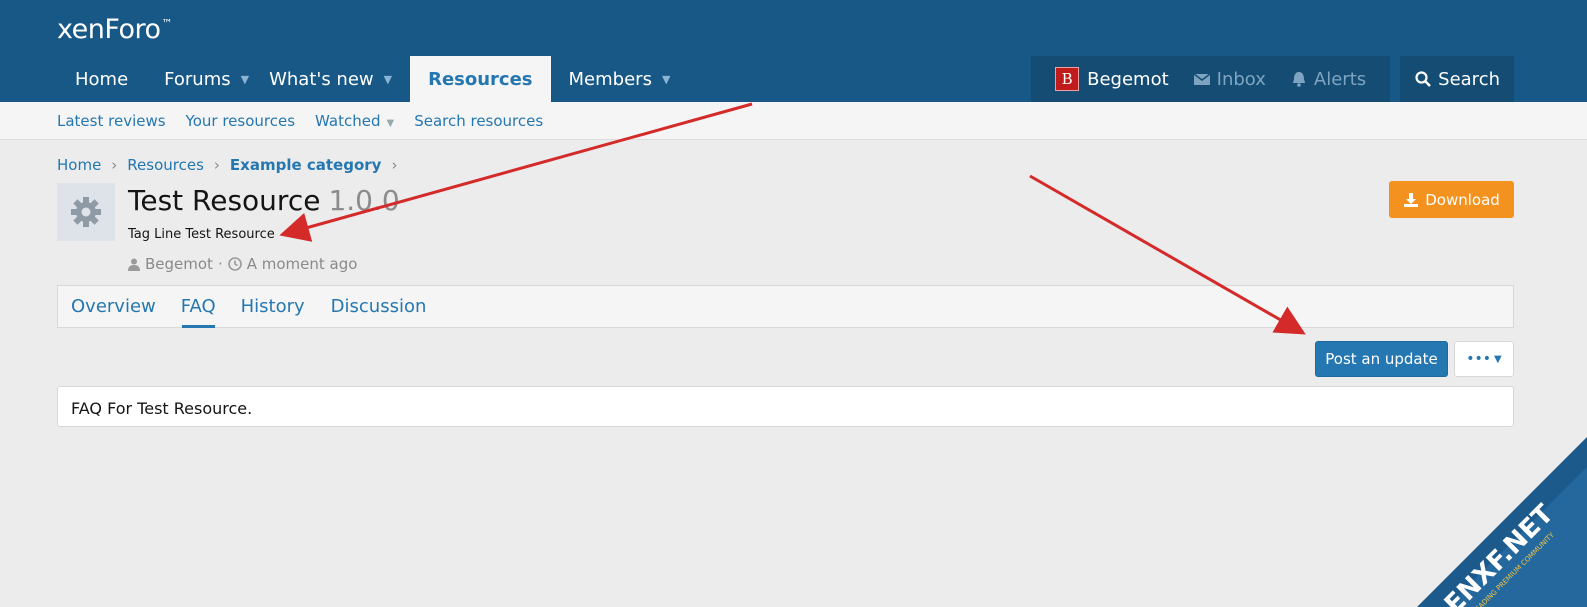  I want to click on faq-text: FAQ For Test Resource., so click(162, 408).